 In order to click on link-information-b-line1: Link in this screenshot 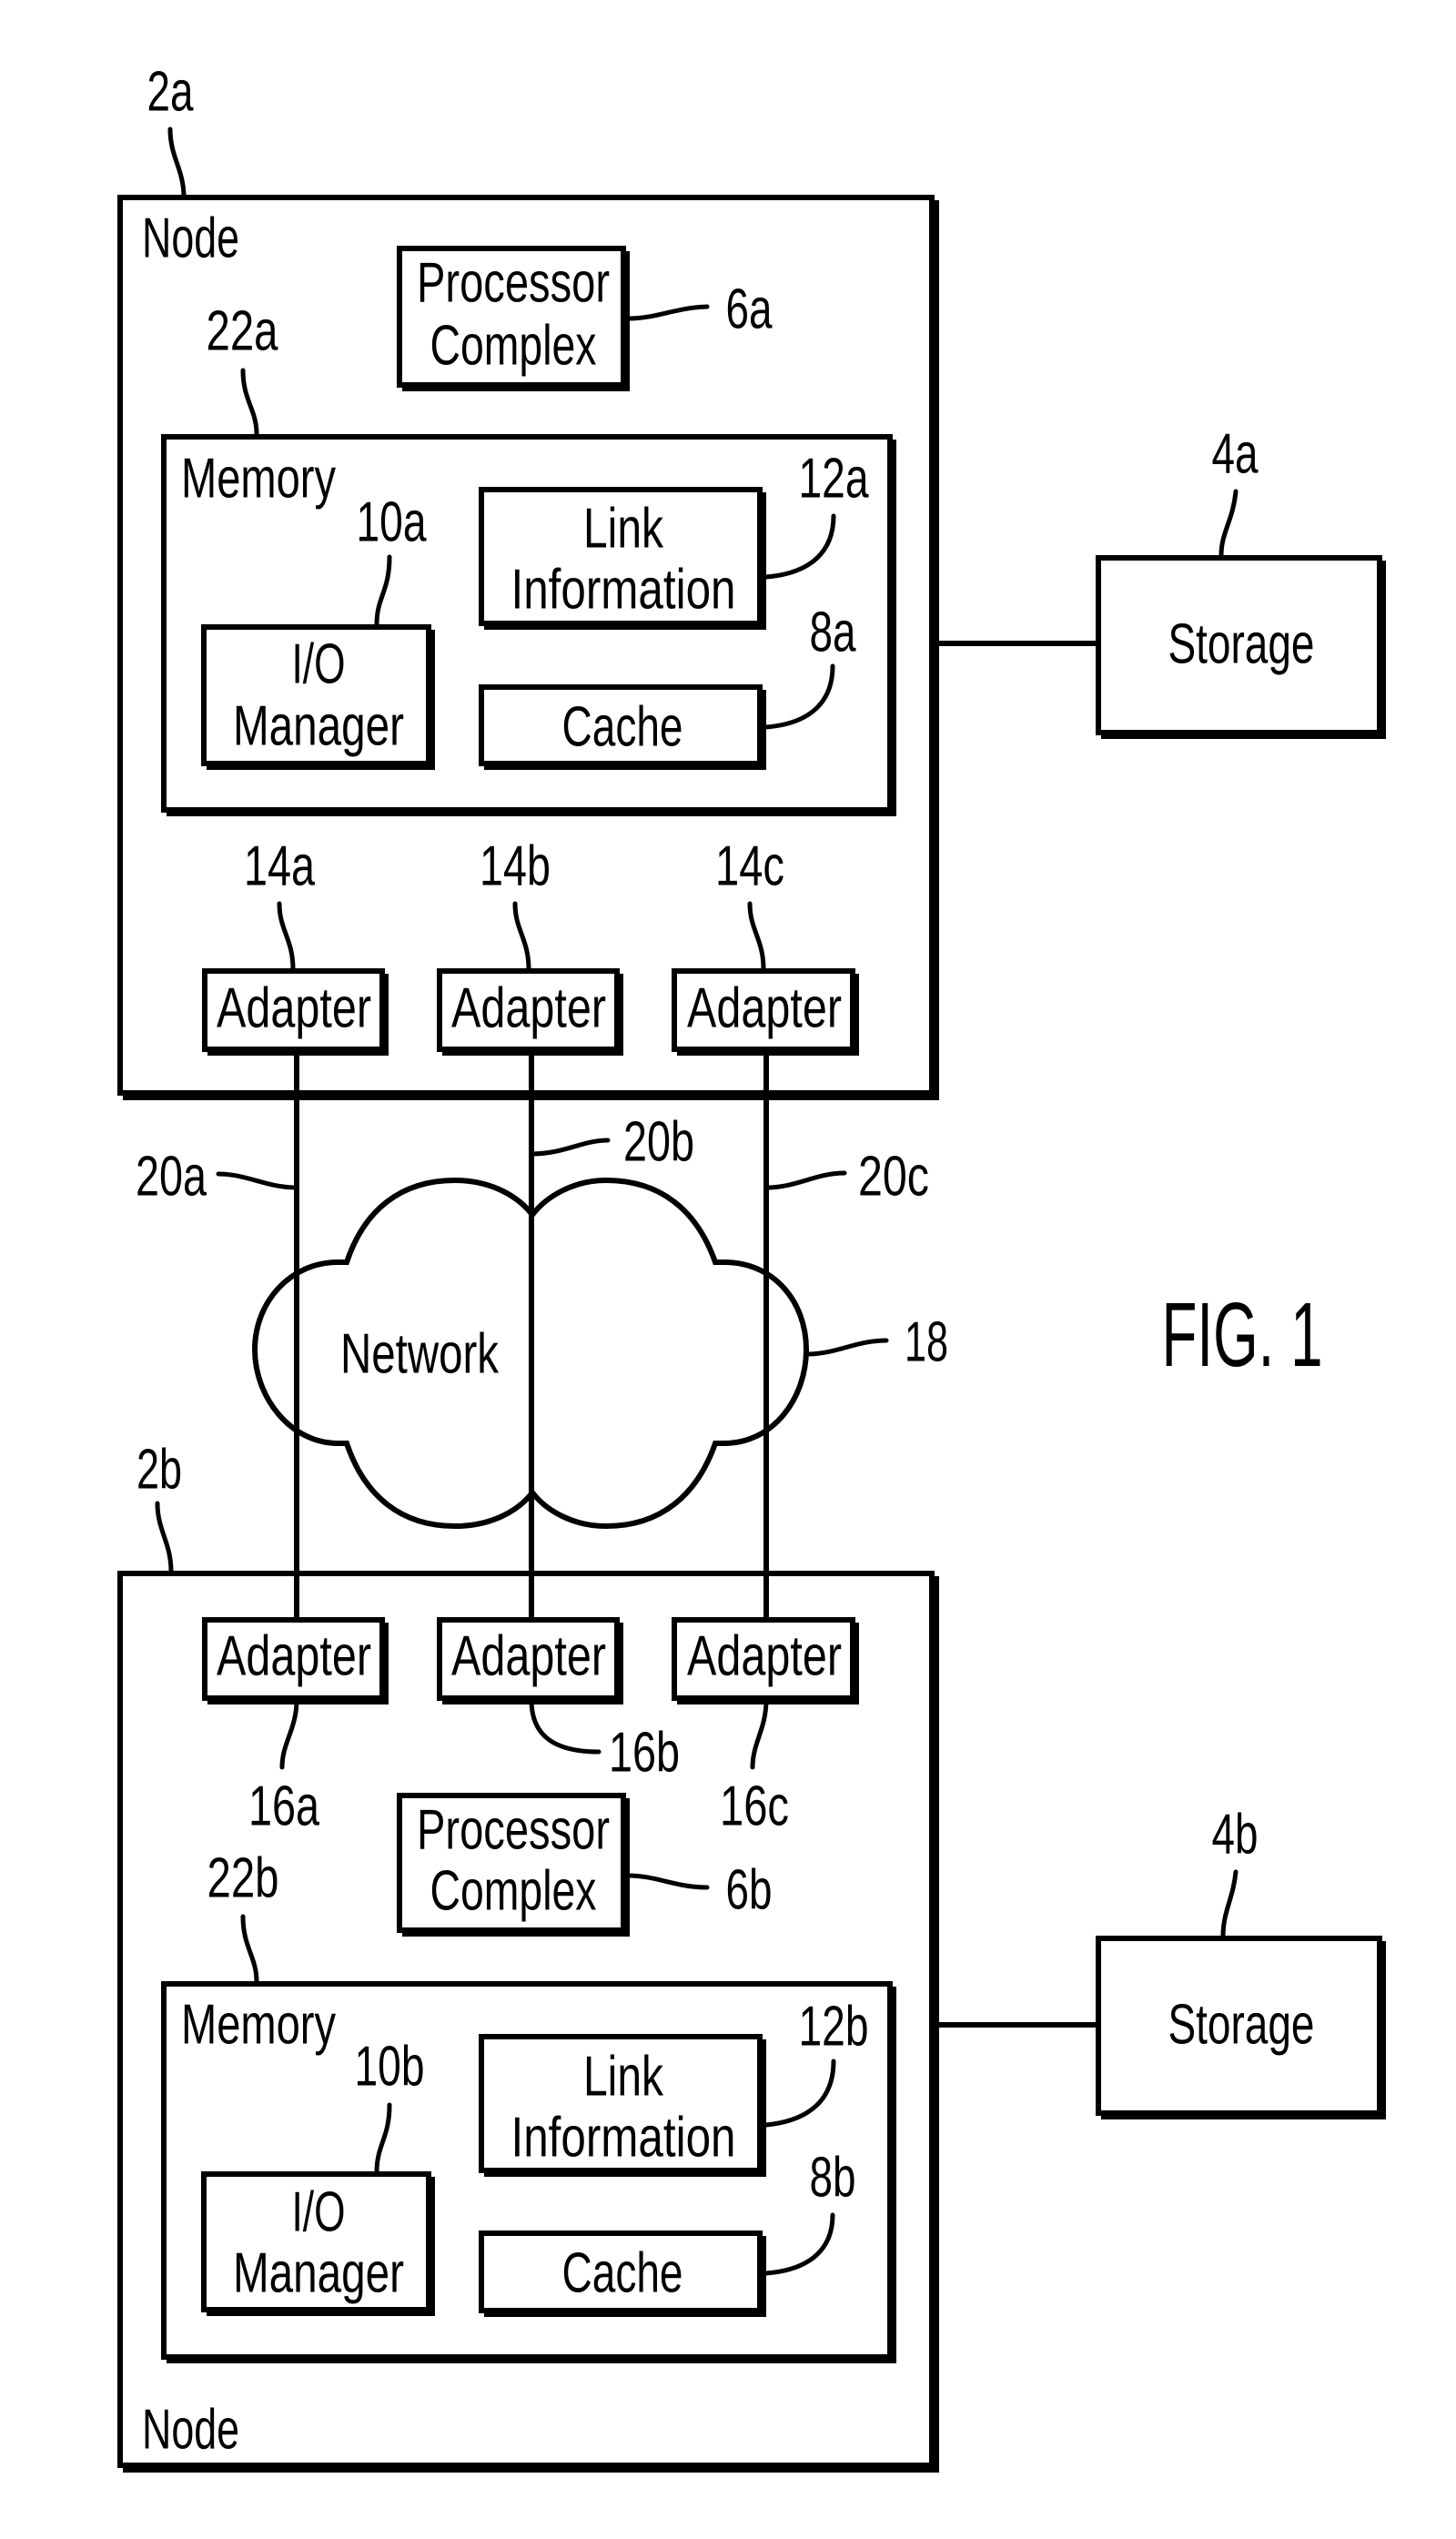, I will do `click(624, 2077)`.